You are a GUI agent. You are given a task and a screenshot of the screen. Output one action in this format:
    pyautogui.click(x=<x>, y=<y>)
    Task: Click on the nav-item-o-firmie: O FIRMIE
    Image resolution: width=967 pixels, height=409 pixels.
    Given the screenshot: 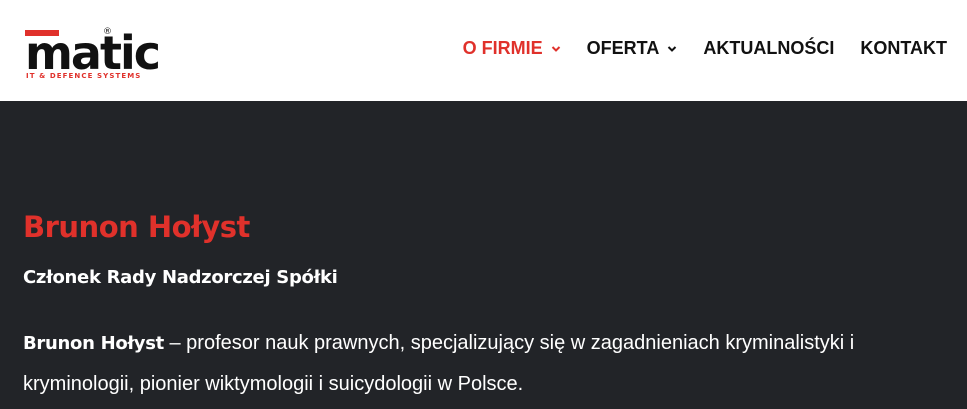 What is the action you would take?
    pyautogui.click(x=512, y=48)
    